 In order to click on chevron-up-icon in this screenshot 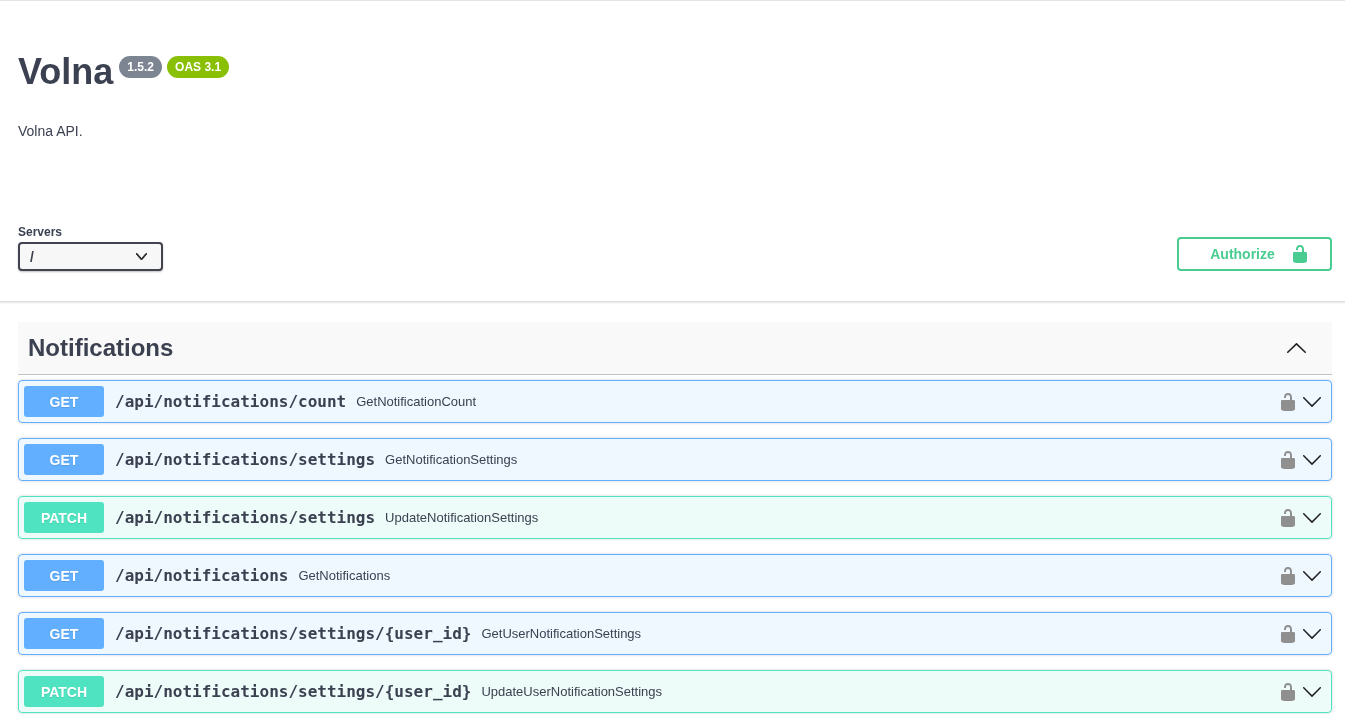, I will do `click(1296, 348)`.